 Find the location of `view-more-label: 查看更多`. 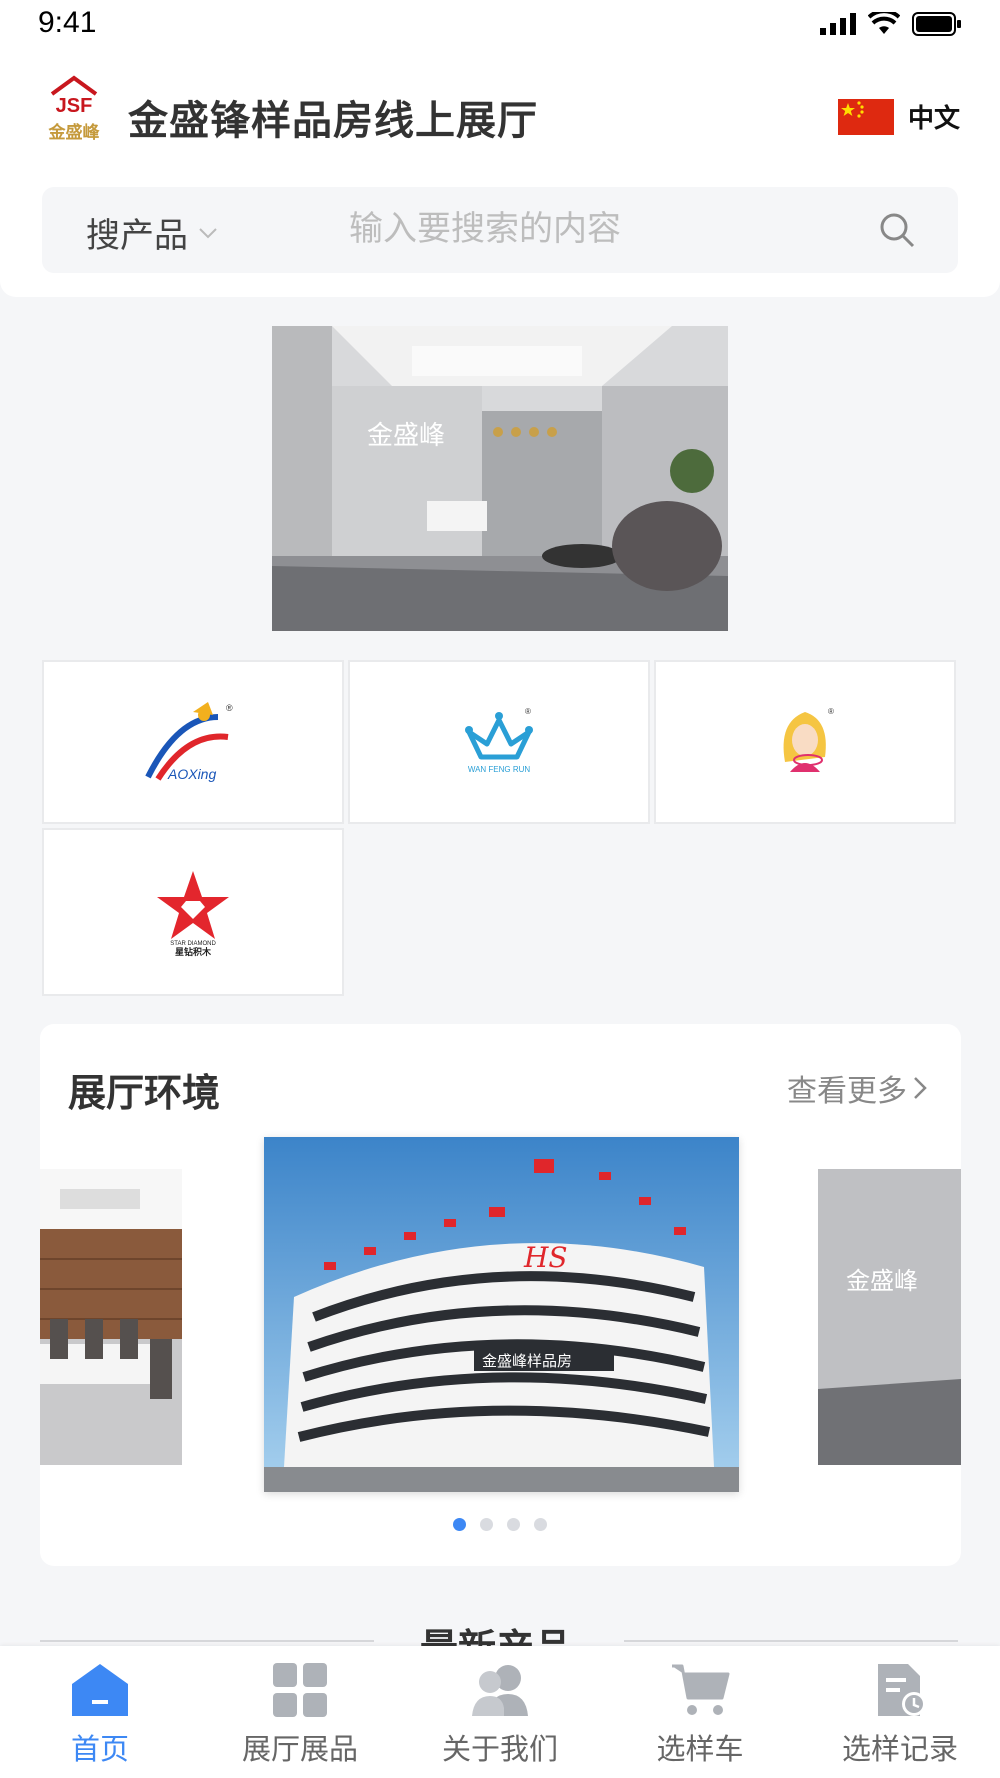

view-more-label: 查看更多 is located at coordinates (847, 1091).